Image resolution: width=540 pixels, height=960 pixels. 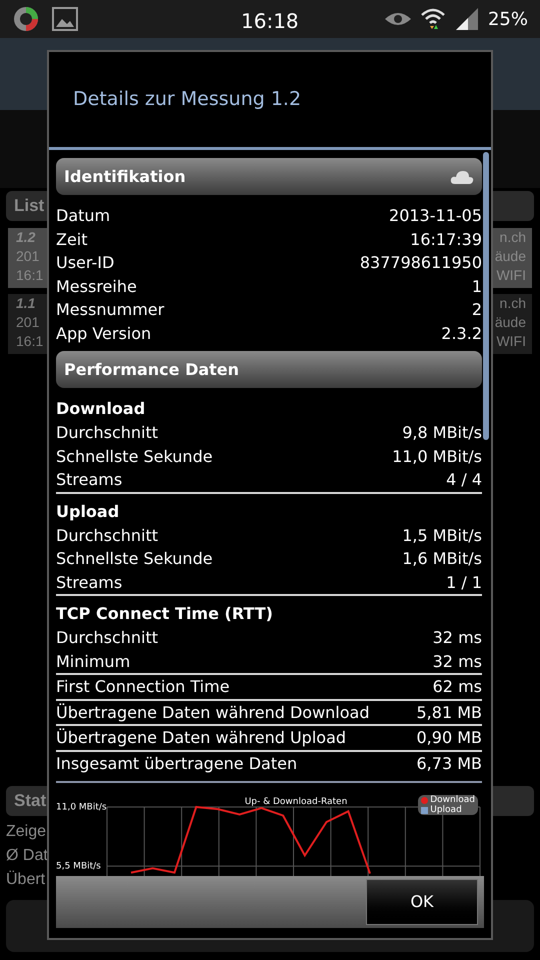 What do you see at coordinates (270, 21) in the screenshot?
I see `status-time: 16:18` at bounding box center [270, 21].